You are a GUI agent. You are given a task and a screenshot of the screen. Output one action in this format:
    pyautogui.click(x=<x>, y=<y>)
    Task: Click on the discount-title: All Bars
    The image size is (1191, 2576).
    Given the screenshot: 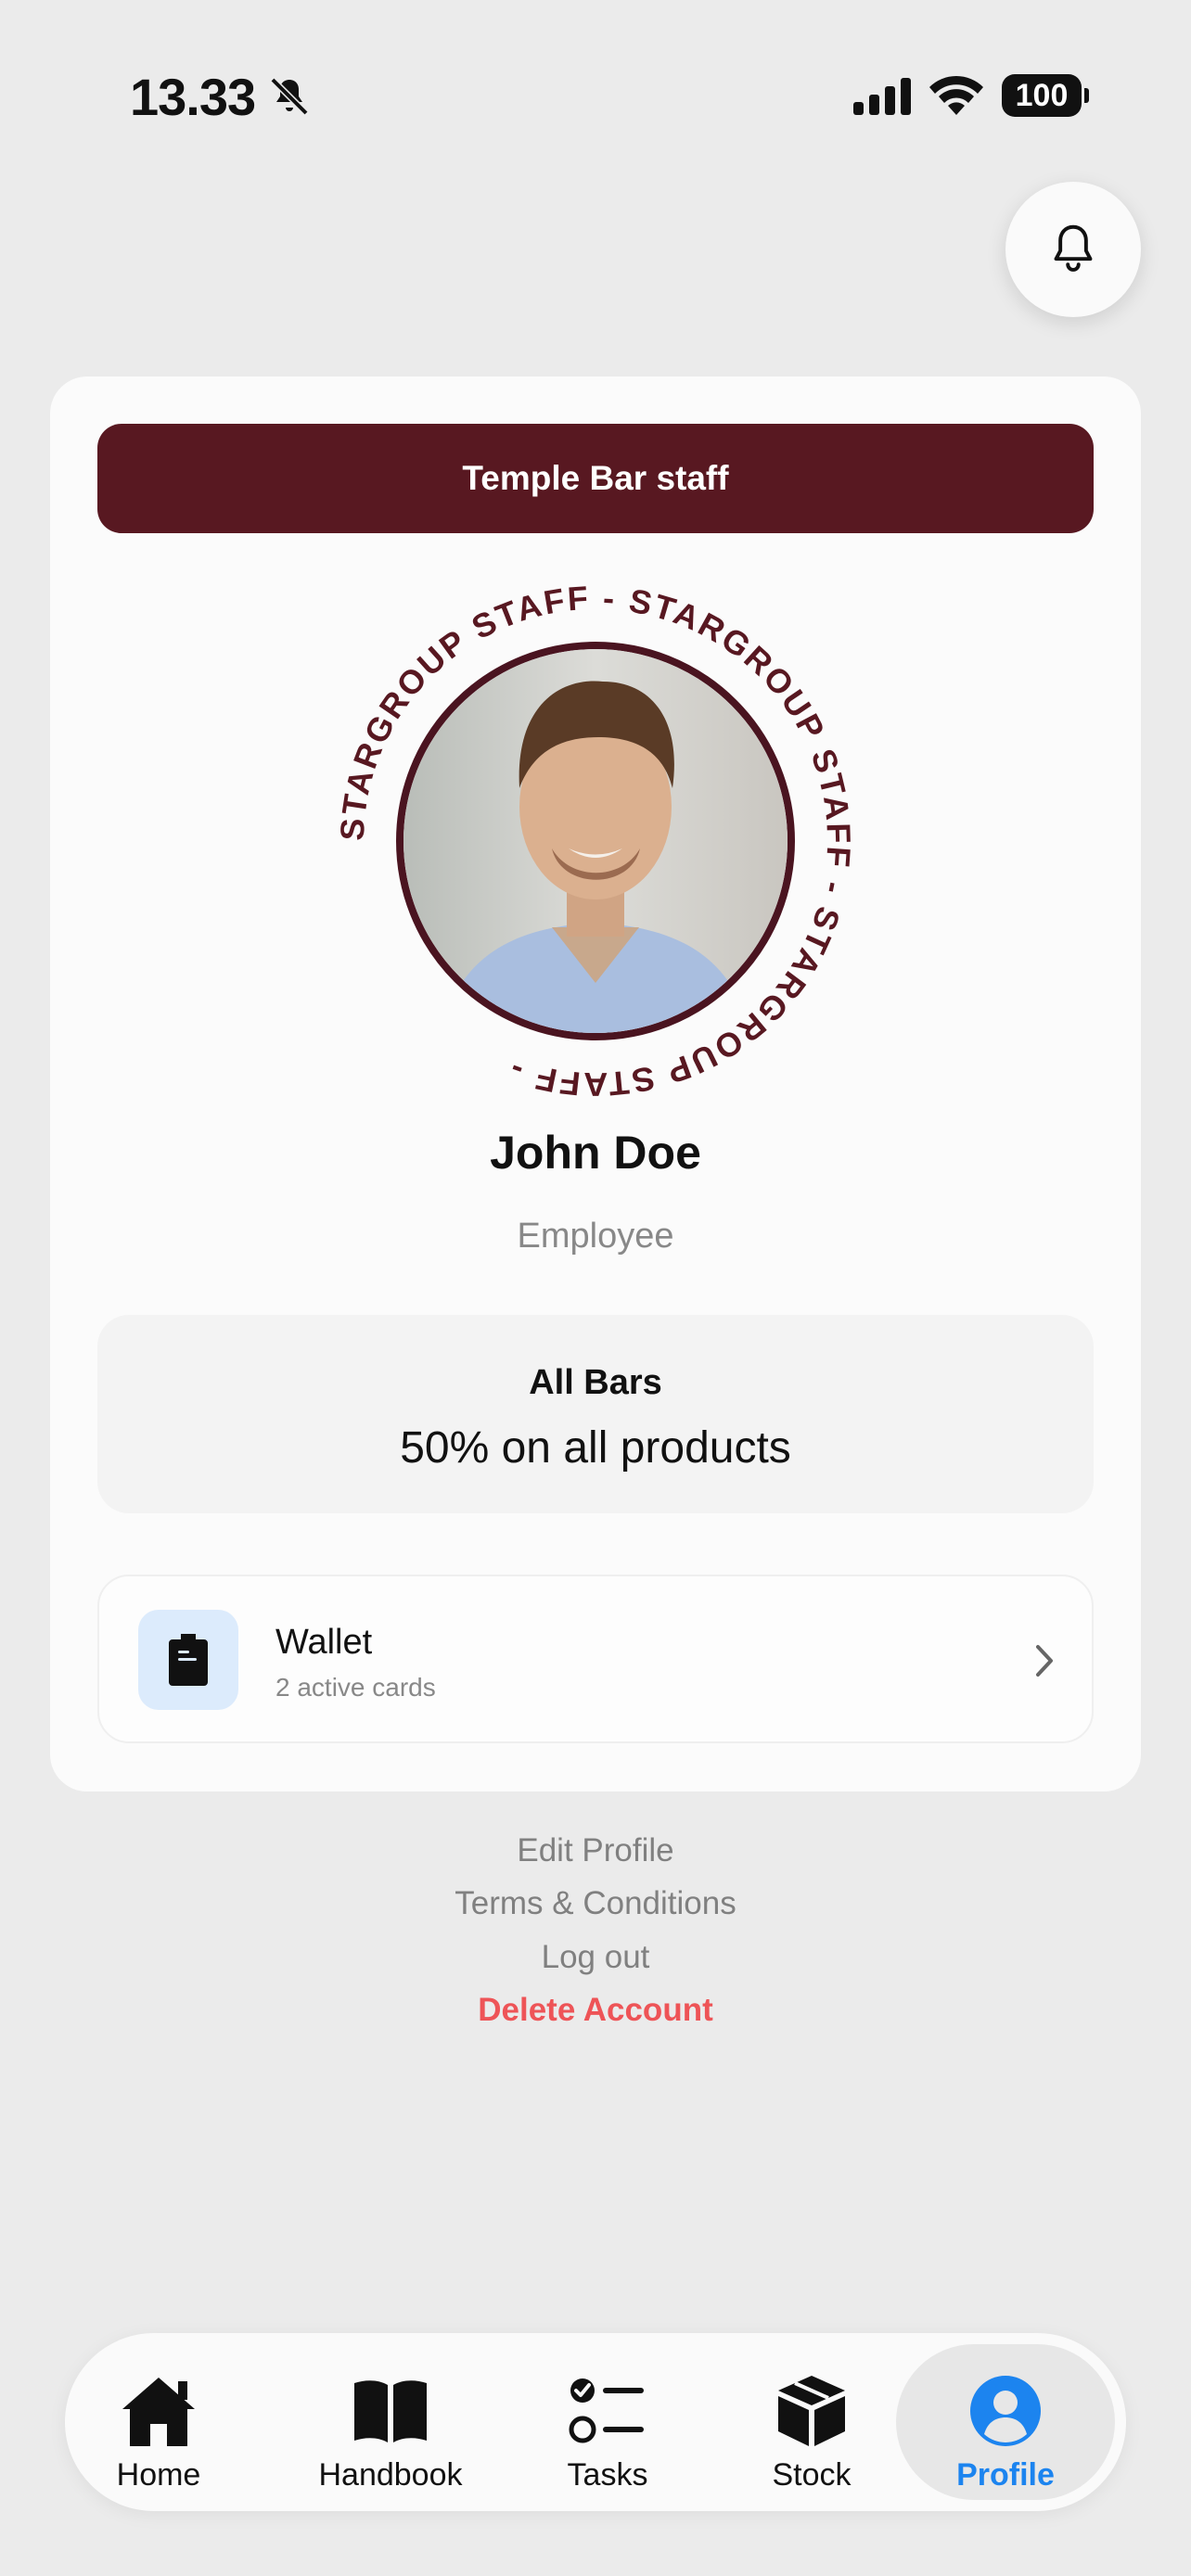 What is the action you would take?
    pyautogui.click(x=595, y=1383)
    